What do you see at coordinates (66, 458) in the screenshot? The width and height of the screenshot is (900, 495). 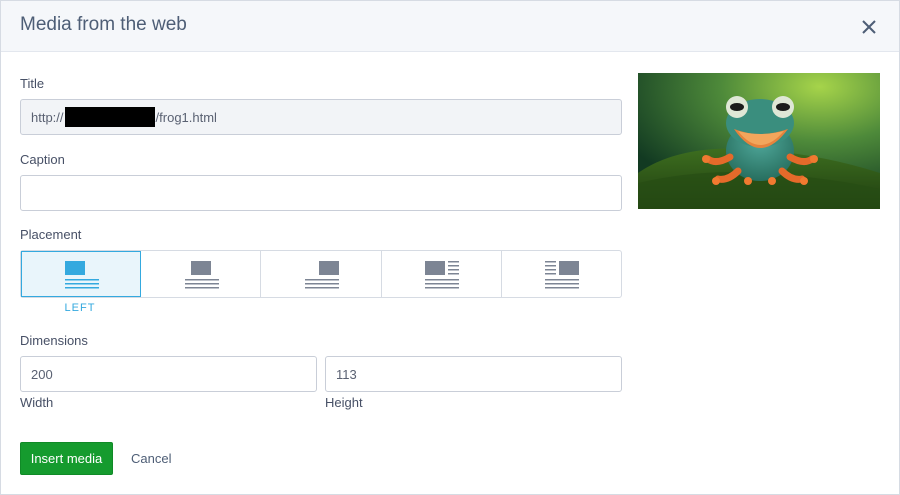 I see `insert-media-button: Insert media` at bounding box center [66, 458].